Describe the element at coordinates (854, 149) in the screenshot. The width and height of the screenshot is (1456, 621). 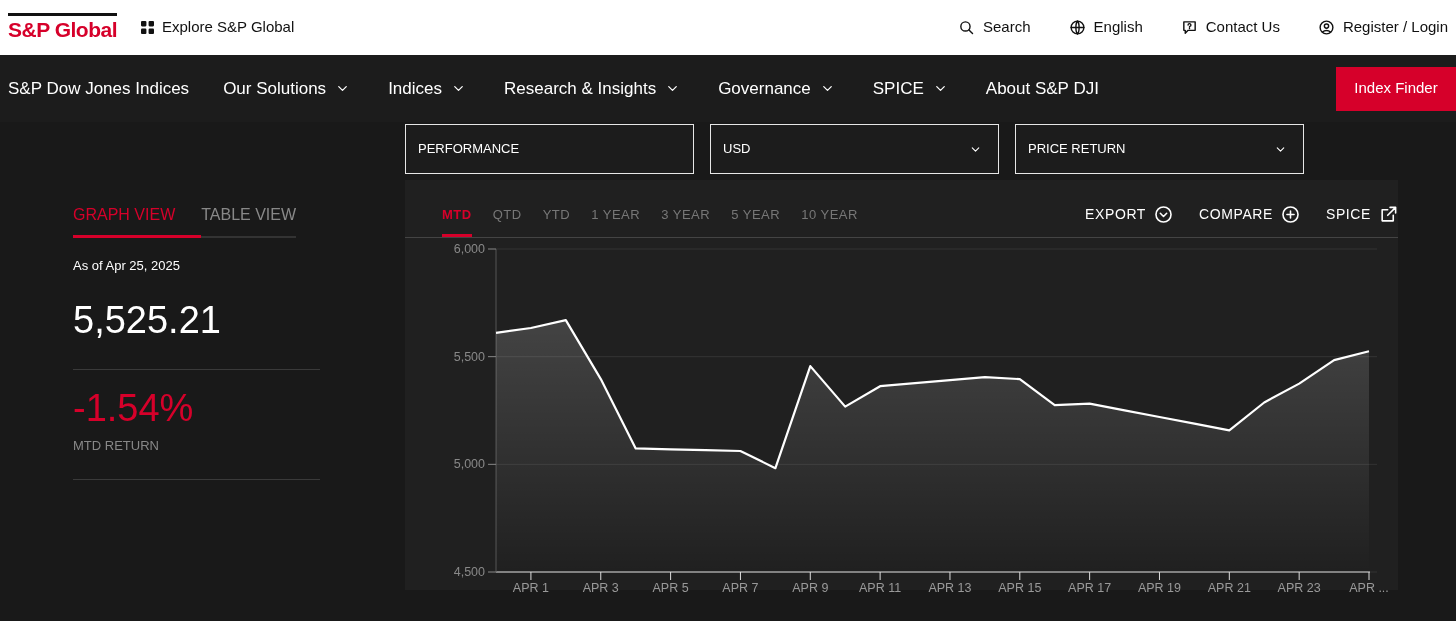
I see `dropdown-select: USD` at that location.